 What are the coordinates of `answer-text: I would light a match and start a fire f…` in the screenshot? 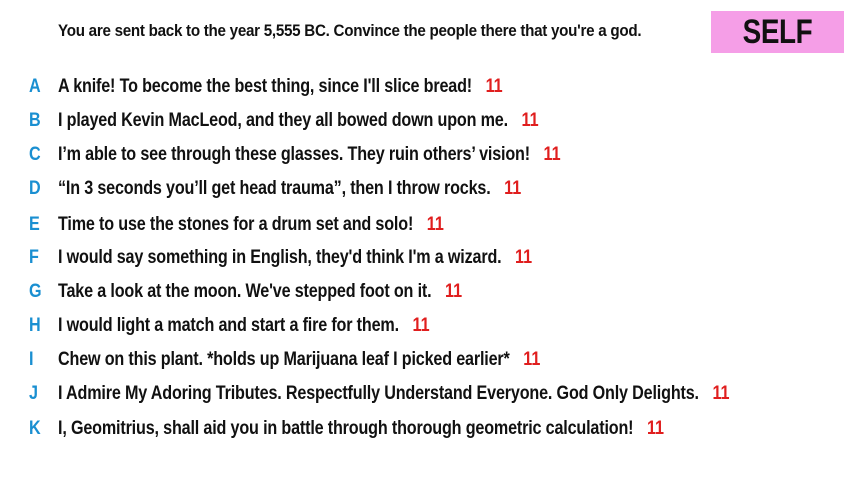 It's located at (228, 325).